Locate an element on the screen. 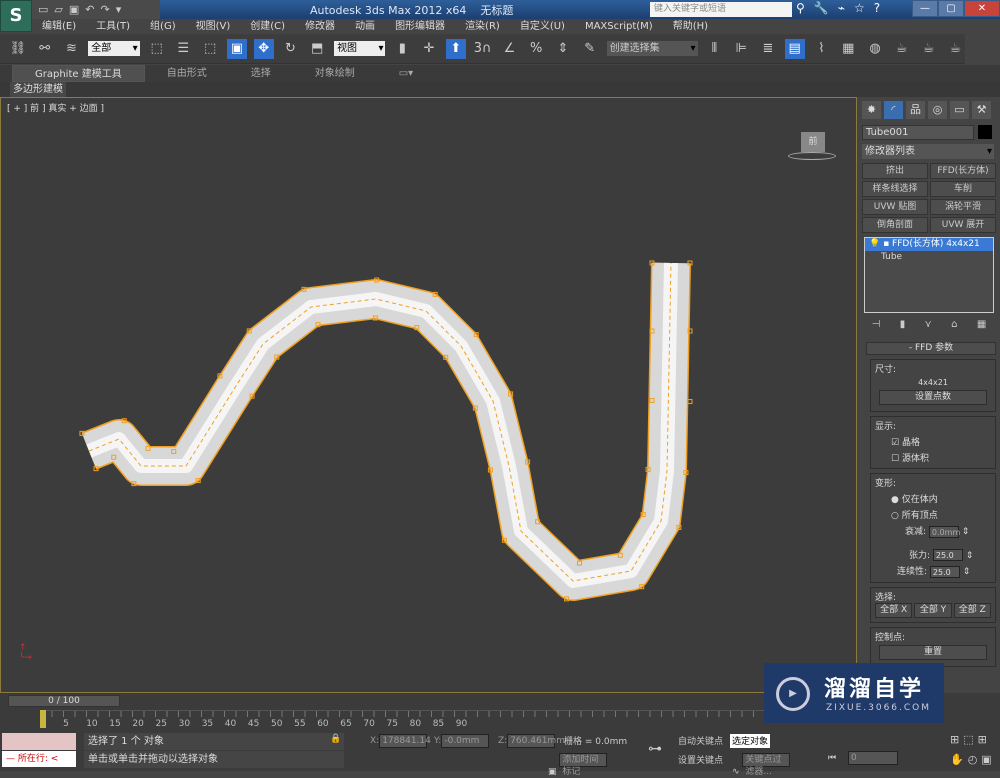  wrench-icon: 🔧 is located at coordinates (821, 8).